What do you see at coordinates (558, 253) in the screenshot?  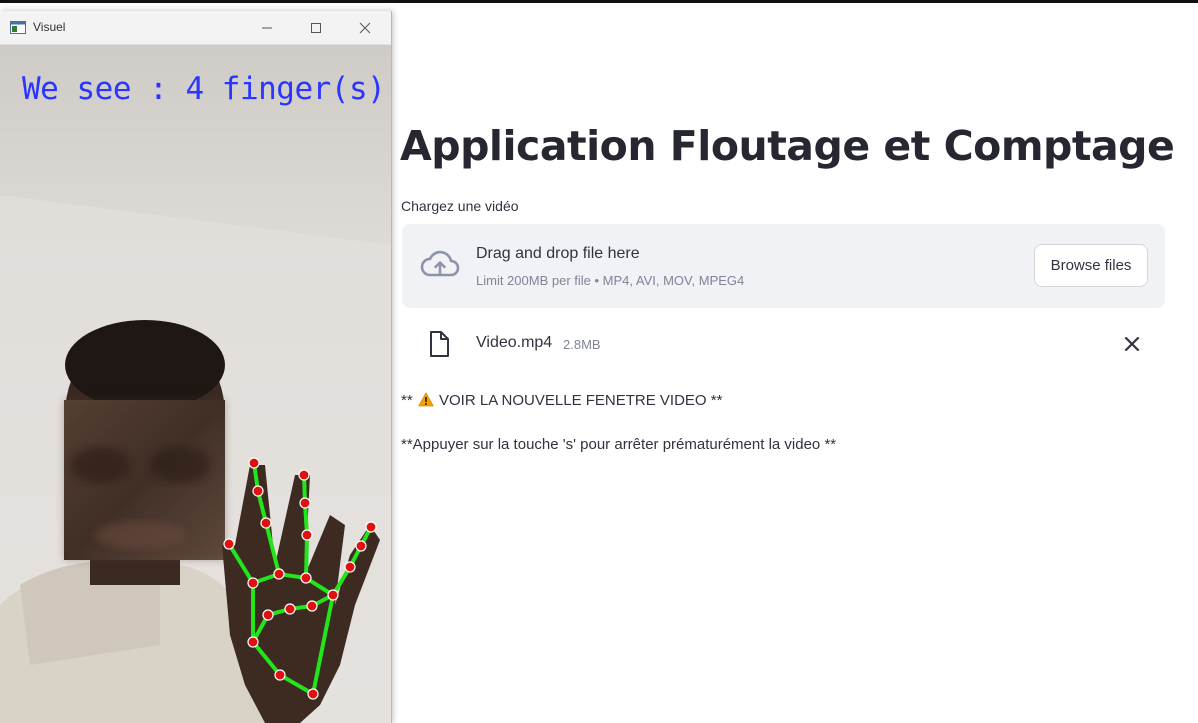 I see `dropzone-instructions: Drag and drop file here` at bounding box center [558, 253].